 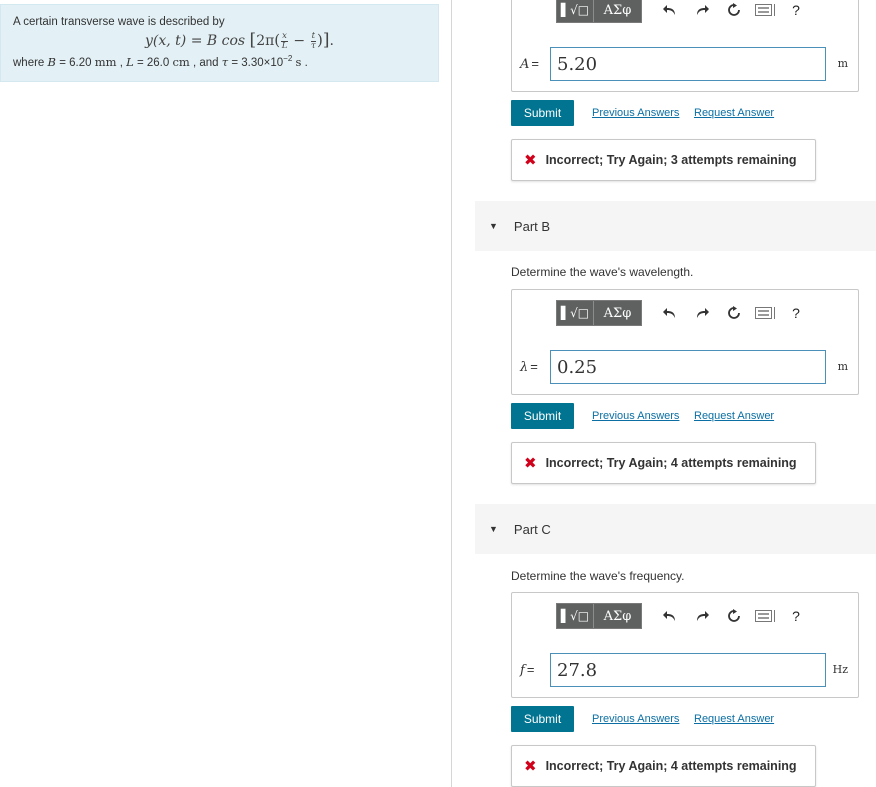 What do you see at coordinates (225, 61) in the screenshot?
I see `tau-symbol: τ` at bounding box center [225, 61].